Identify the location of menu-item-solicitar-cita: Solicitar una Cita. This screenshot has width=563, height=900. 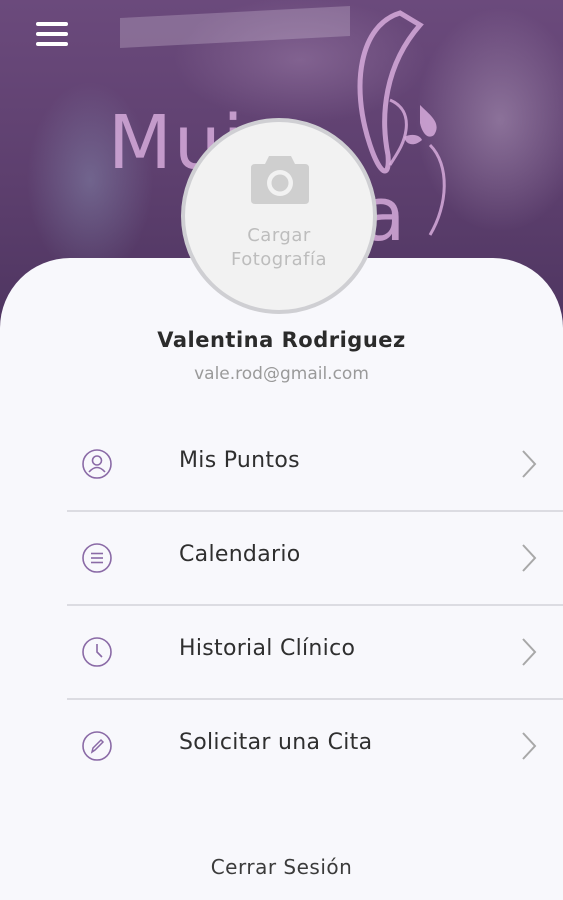
(315, 746).